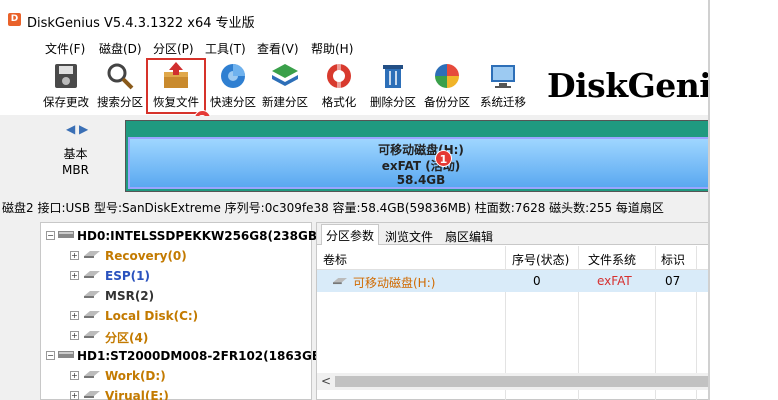 This screenshot has height=400, width=778. What do you see at coordinates (326, 381) in the screenshot?
I see `scroll-left-arrow: <` at bounding box center [326, 381].